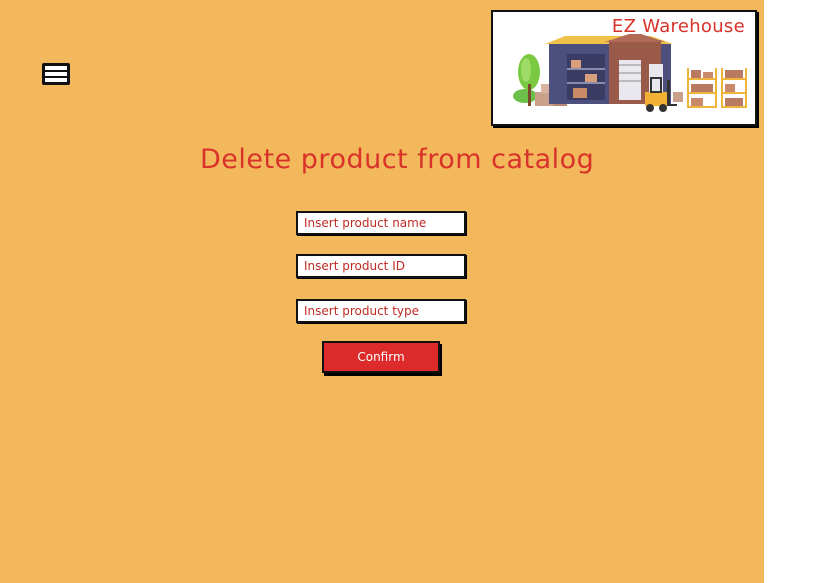  Describe the element at coordinates (381, 223) in the screenshot. I see `product-name-input` at that location.